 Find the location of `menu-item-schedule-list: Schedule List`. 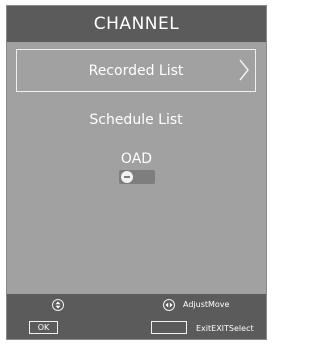

menu-item-schedule-list: Schedule List is located at coordinates (136, 120).